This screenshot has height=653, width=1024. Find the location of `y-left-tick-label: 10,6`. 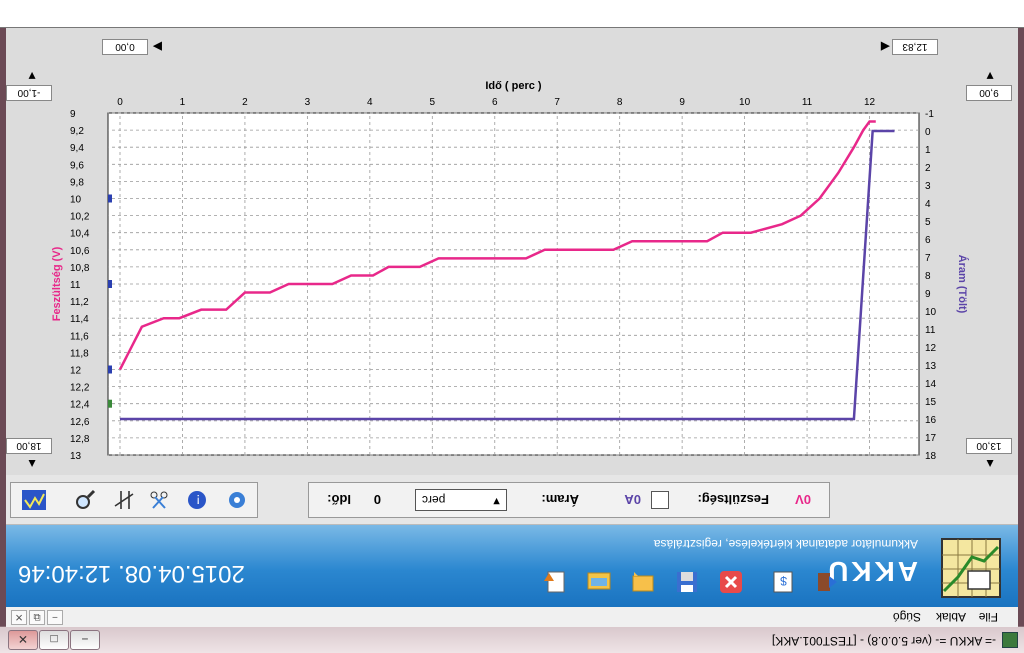

y-left-tick-label: 10,6 is located at coordinates (80, 251).